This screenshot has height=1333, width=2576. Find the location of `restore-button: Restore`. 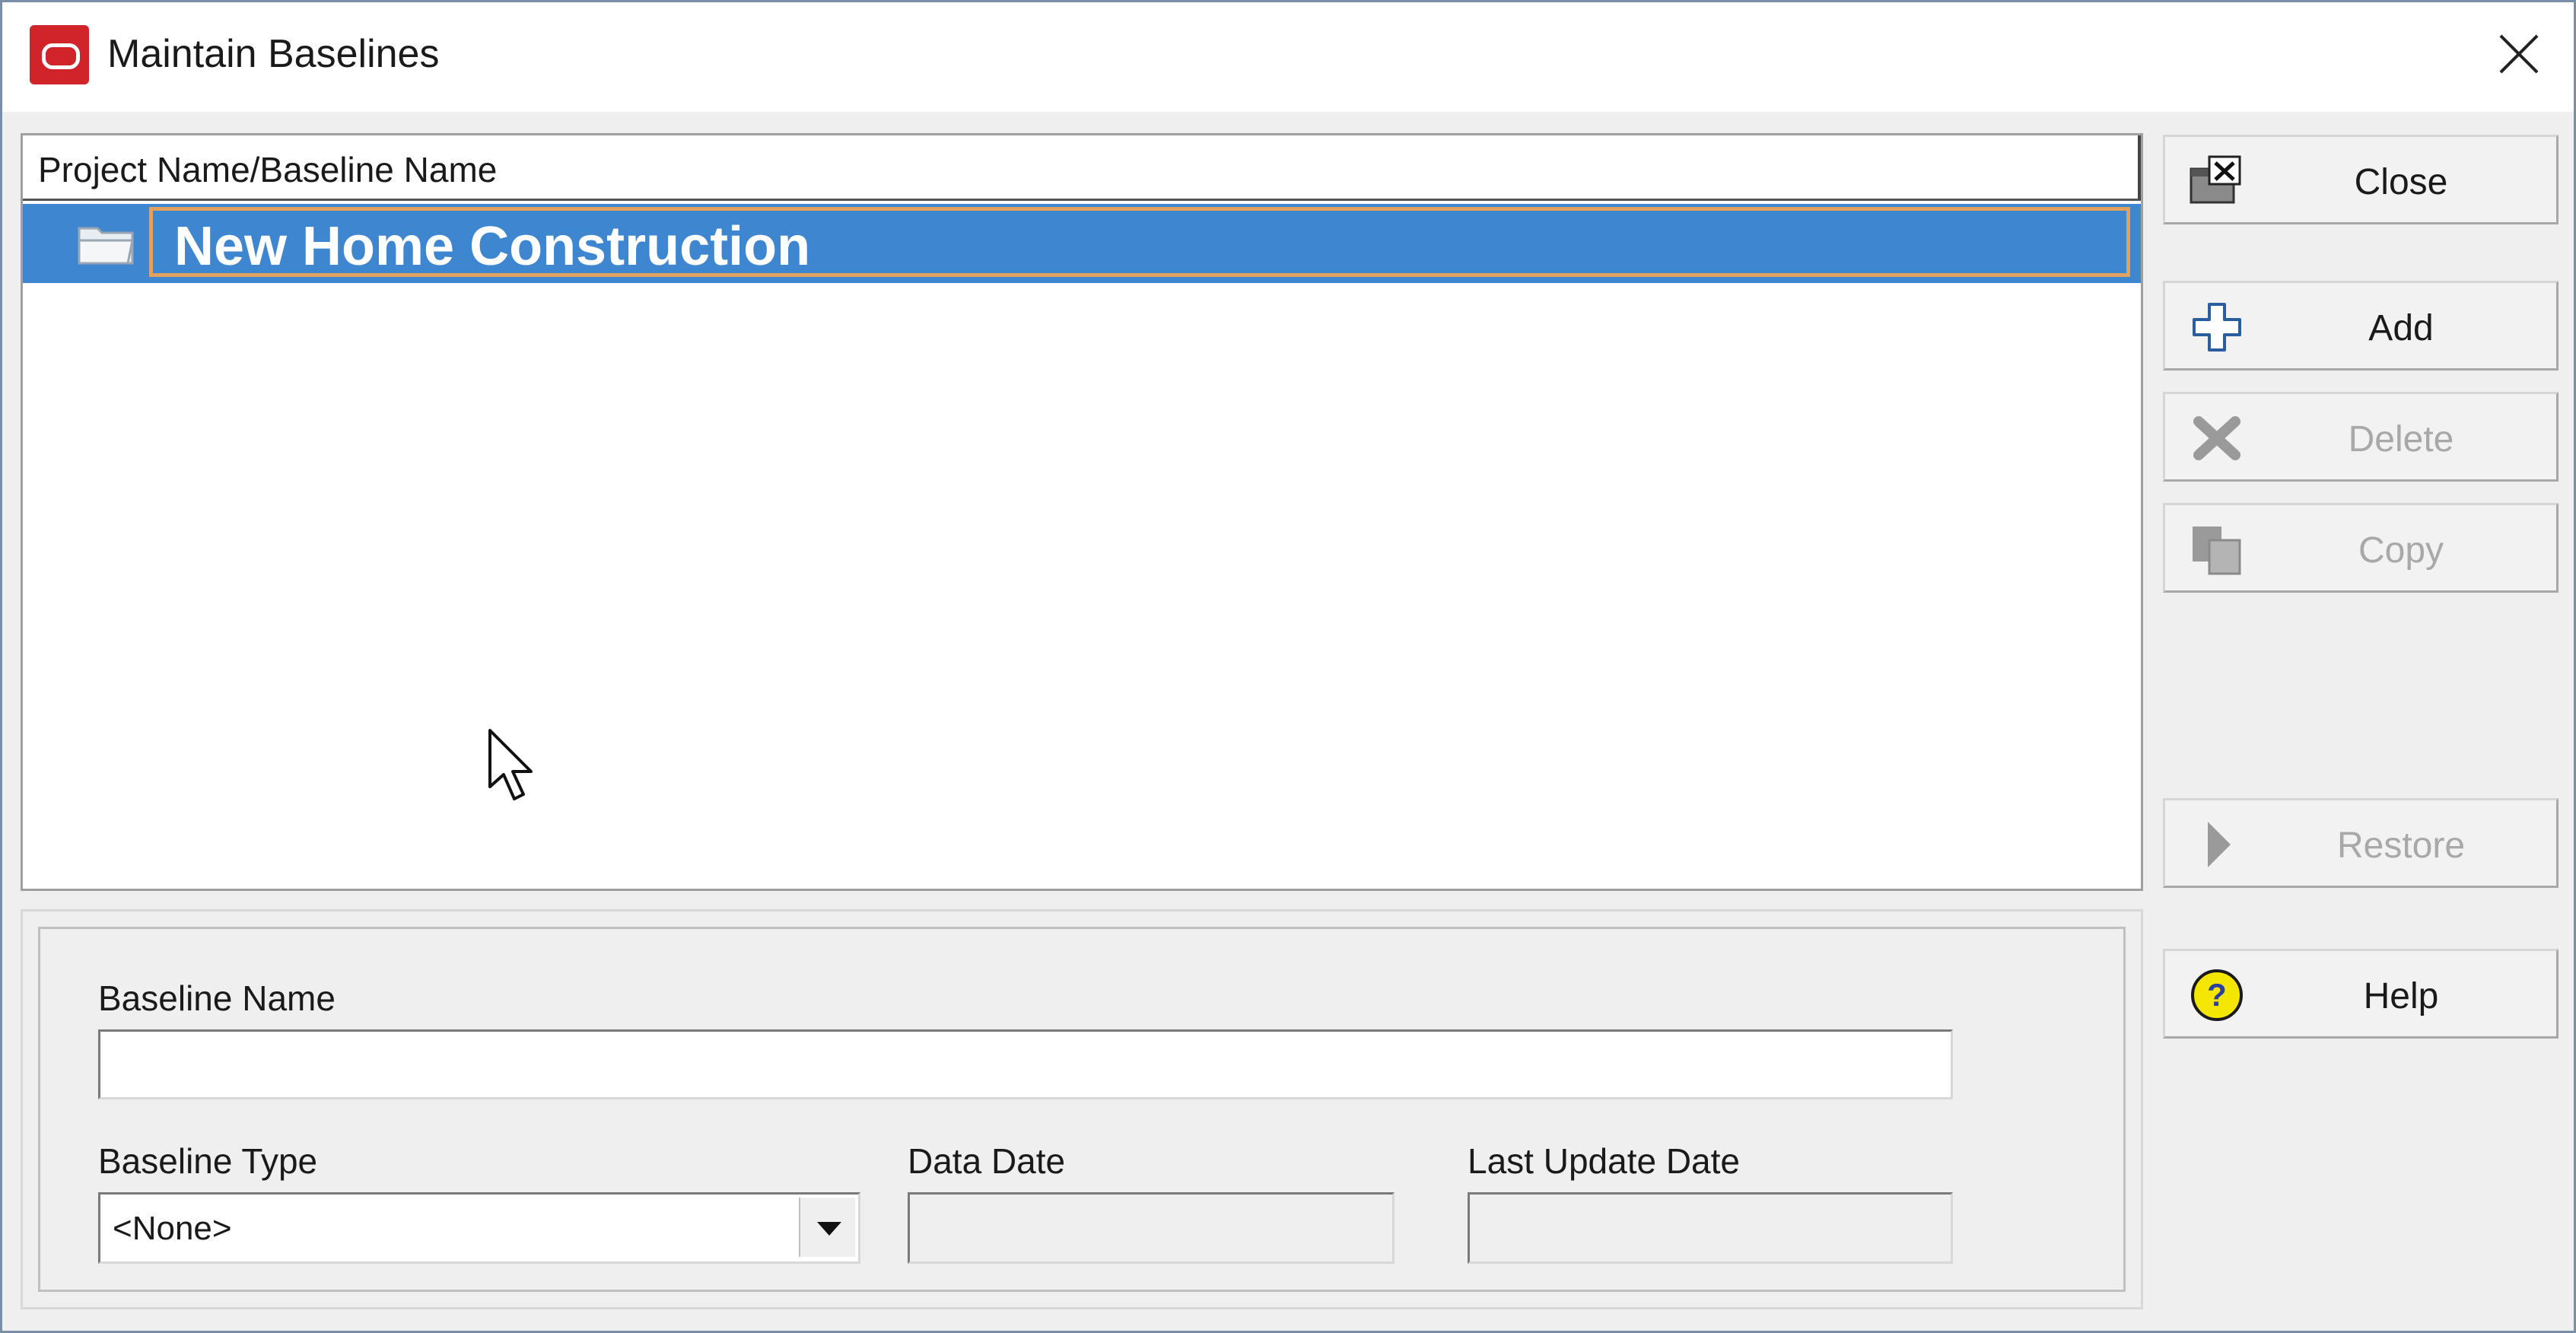

restore-button: Restore is located at coordinates (2361, 843).